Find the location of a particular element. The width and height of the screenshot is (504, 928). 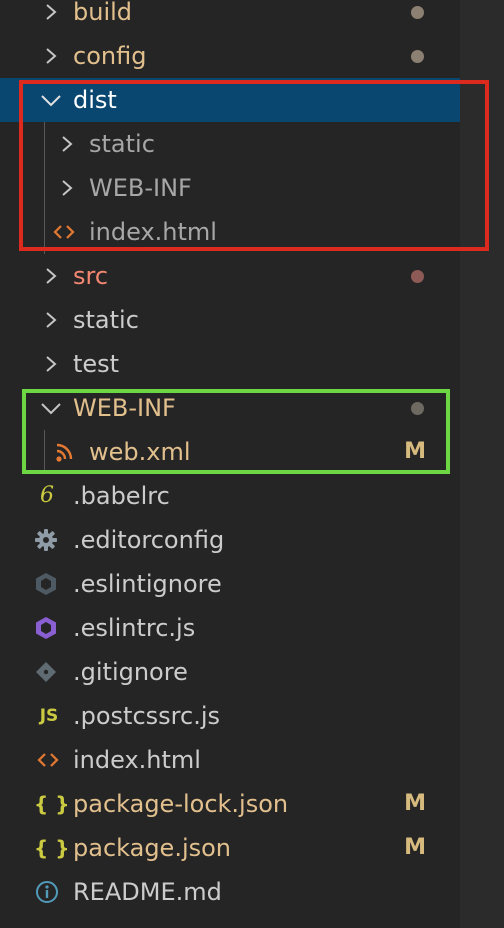

tree-item-label: src is located at coordinates (91, 276).